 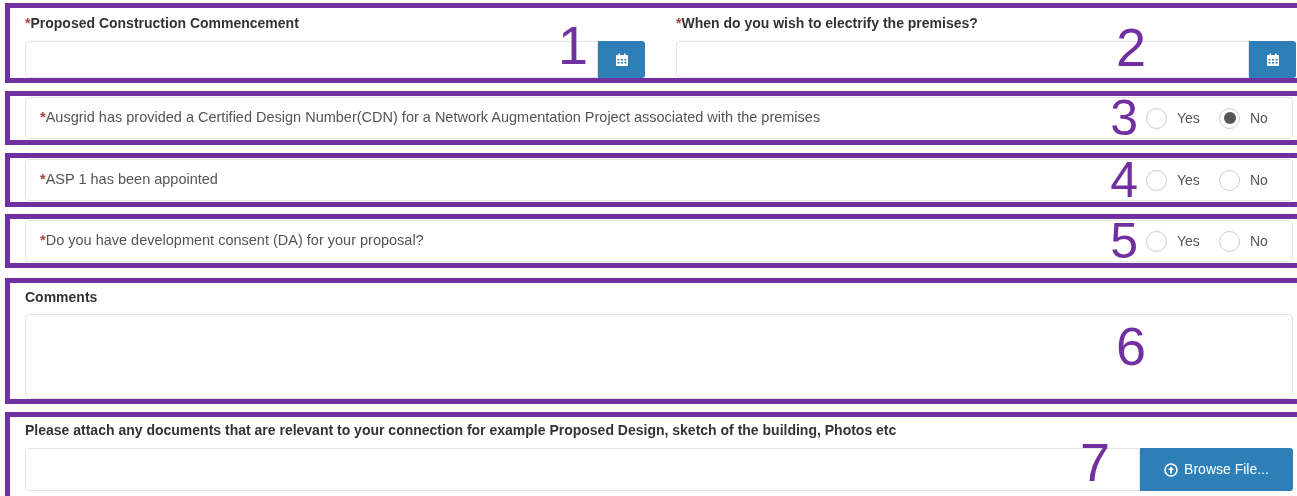 What do you see at coordinates (1131, 346) in the screenshot?
I see `annotation-number: 6` at bounding box center [1131, 346].